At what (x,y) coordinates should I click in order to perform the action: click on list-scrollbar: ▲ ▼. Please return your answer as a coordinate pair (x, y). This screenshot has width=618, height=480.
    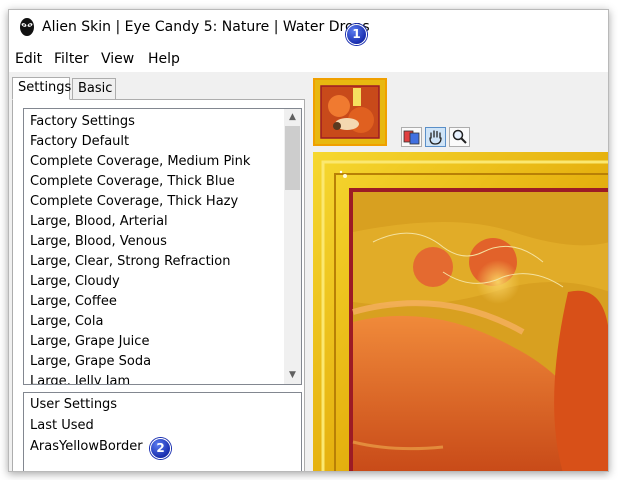
    Looking at the image, I should click on (292, 246).